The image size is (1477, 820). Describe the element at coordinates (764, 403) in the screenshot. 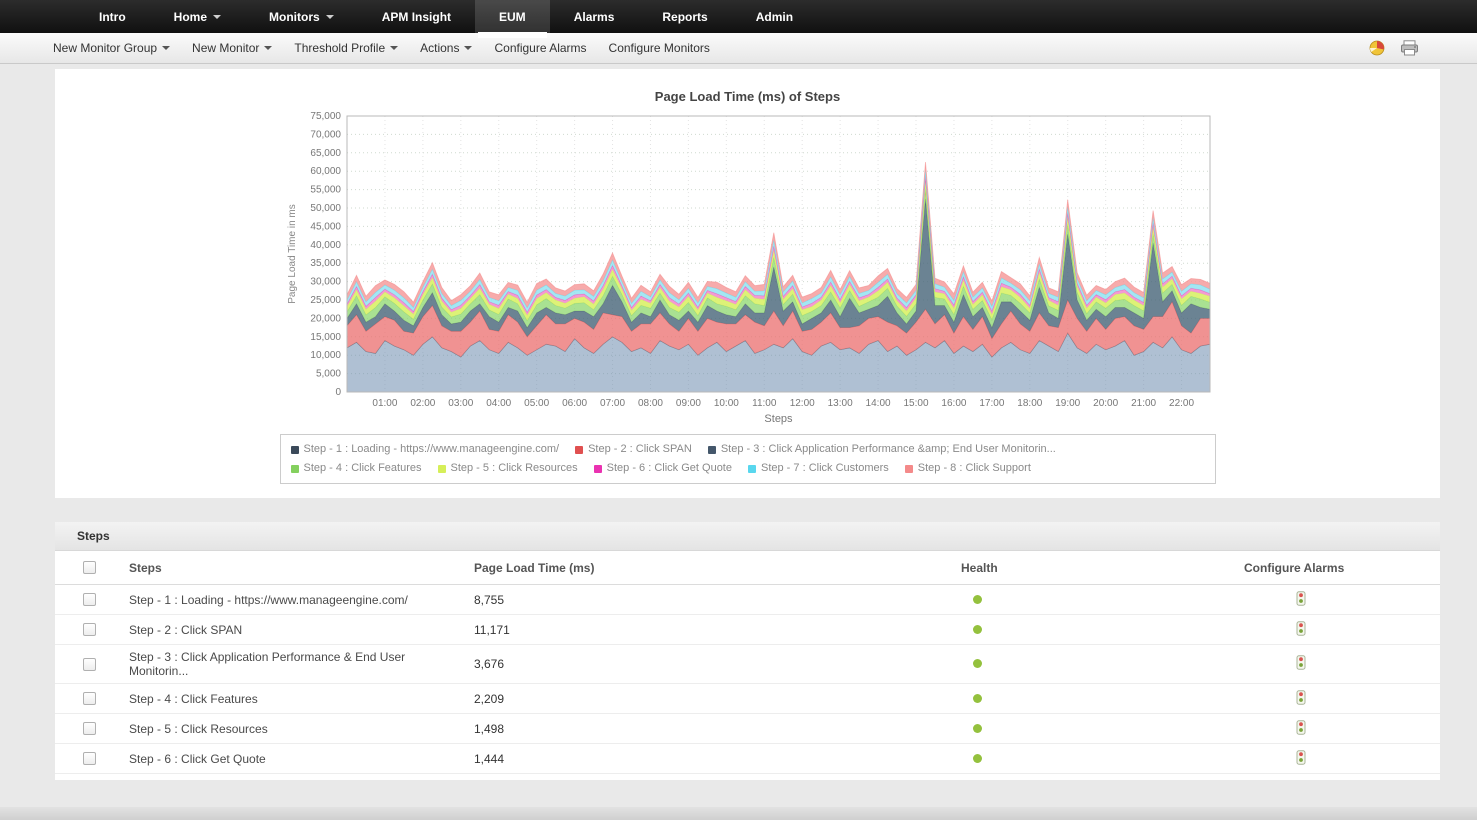

I see `svg-text: 11:00` at that location.